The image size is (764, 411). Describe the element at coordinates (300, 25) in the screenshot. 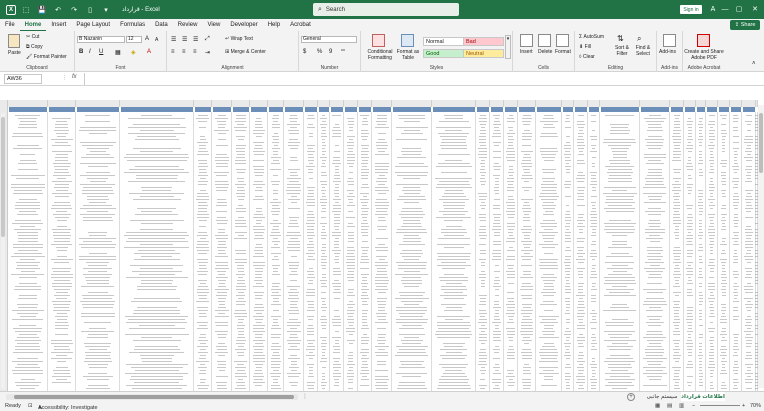

I see `tab-acrobat: Acrobat` at that location.